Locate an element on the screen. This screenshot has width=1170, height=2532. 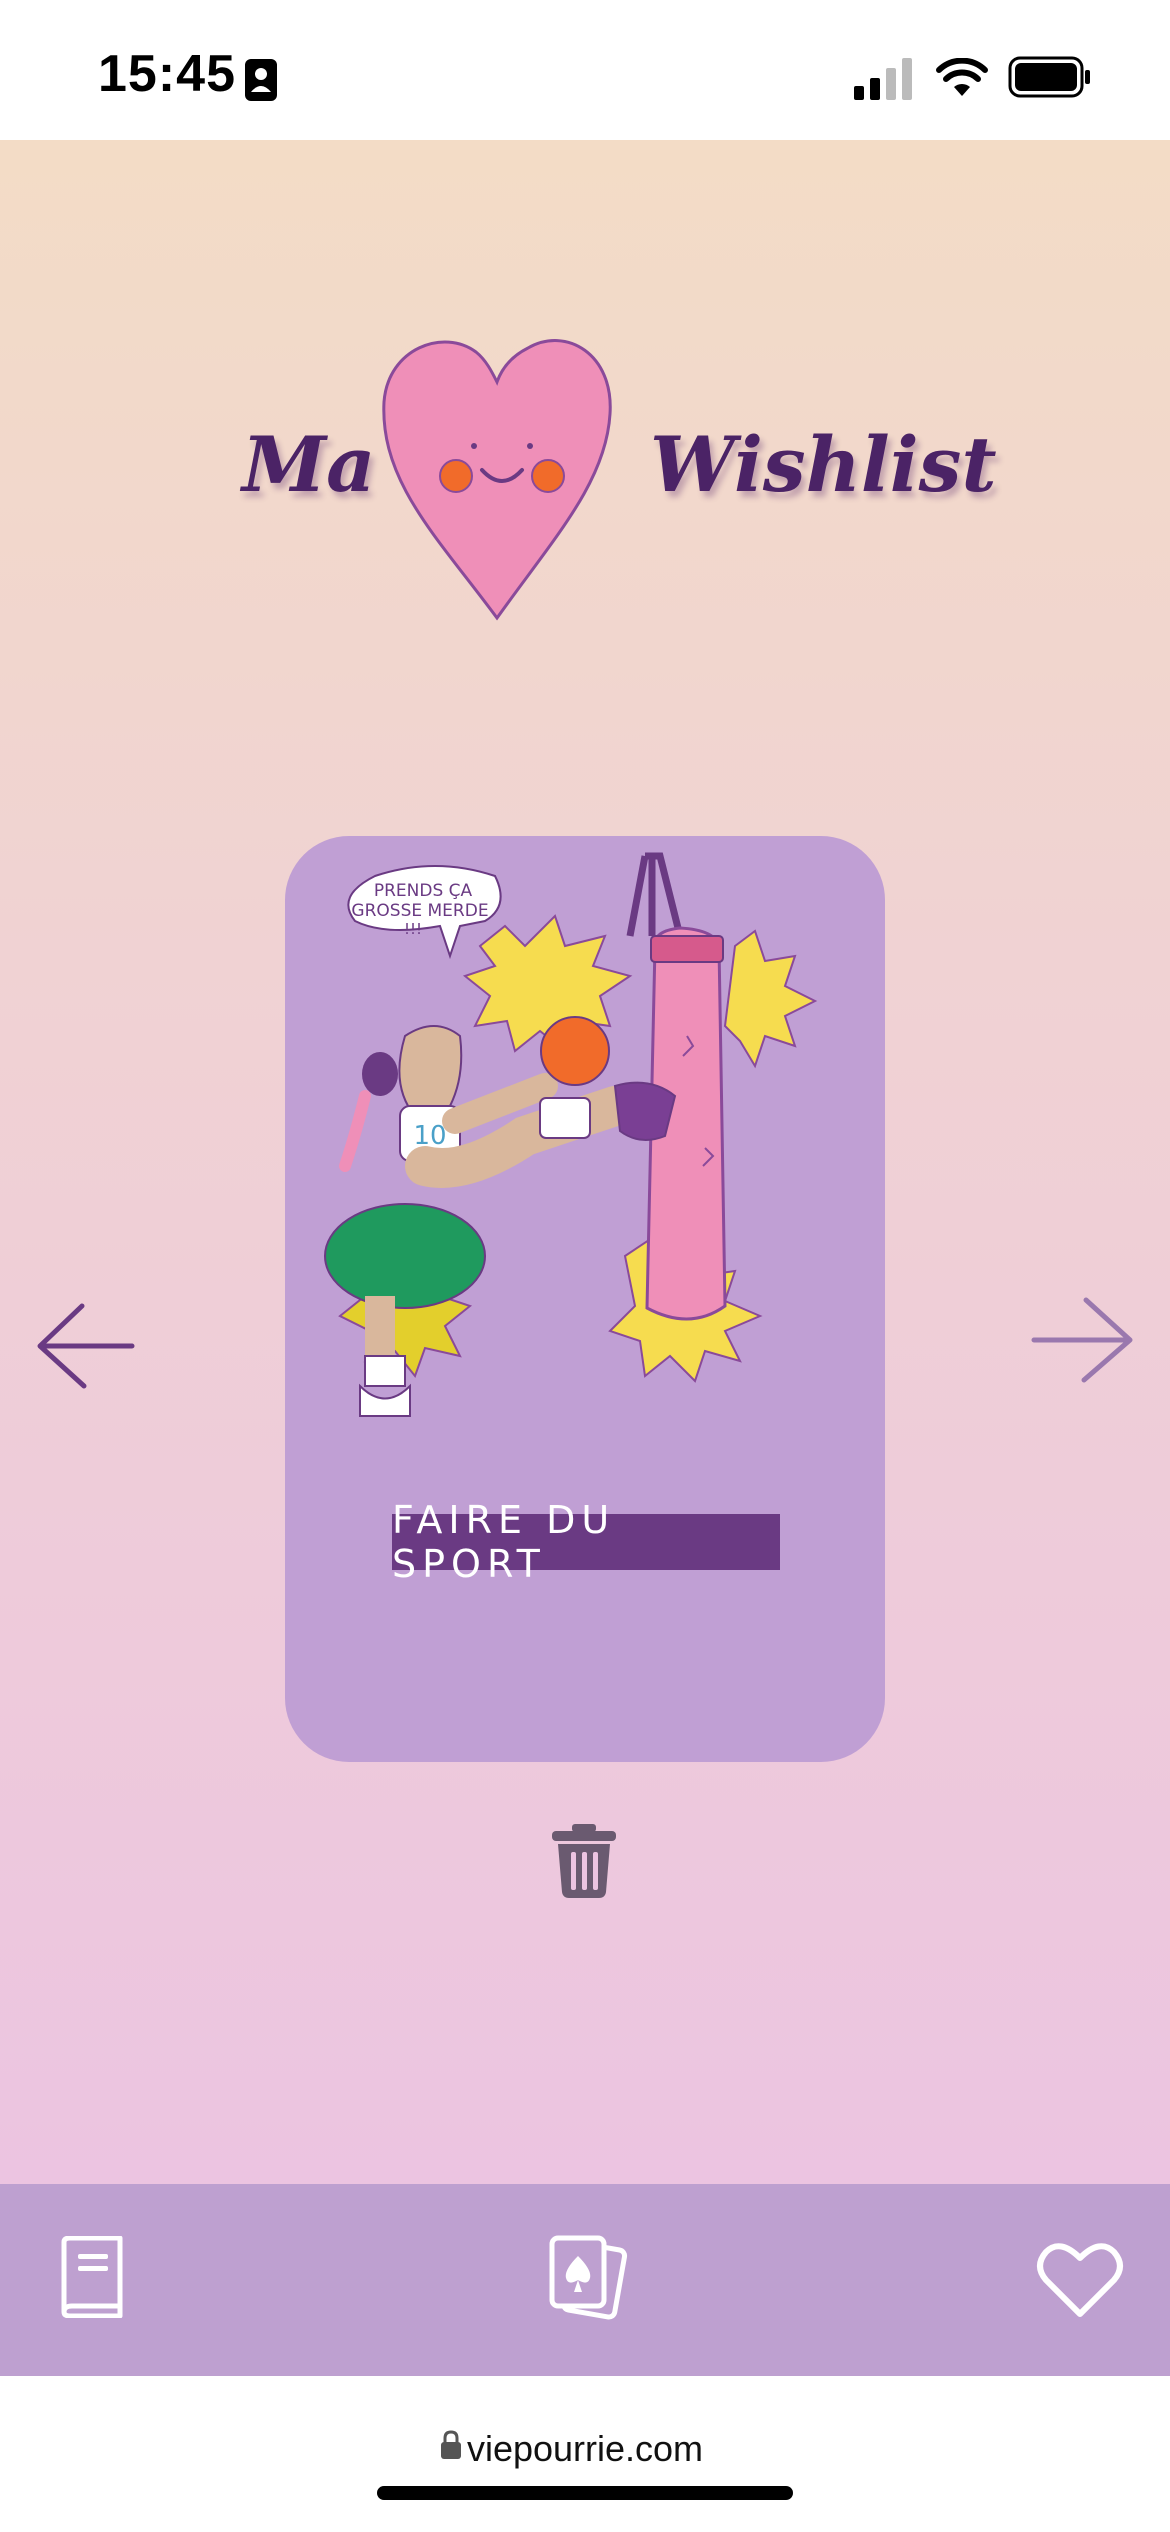
title-wishlist: Wishlist is located at coordinates (823, 464).